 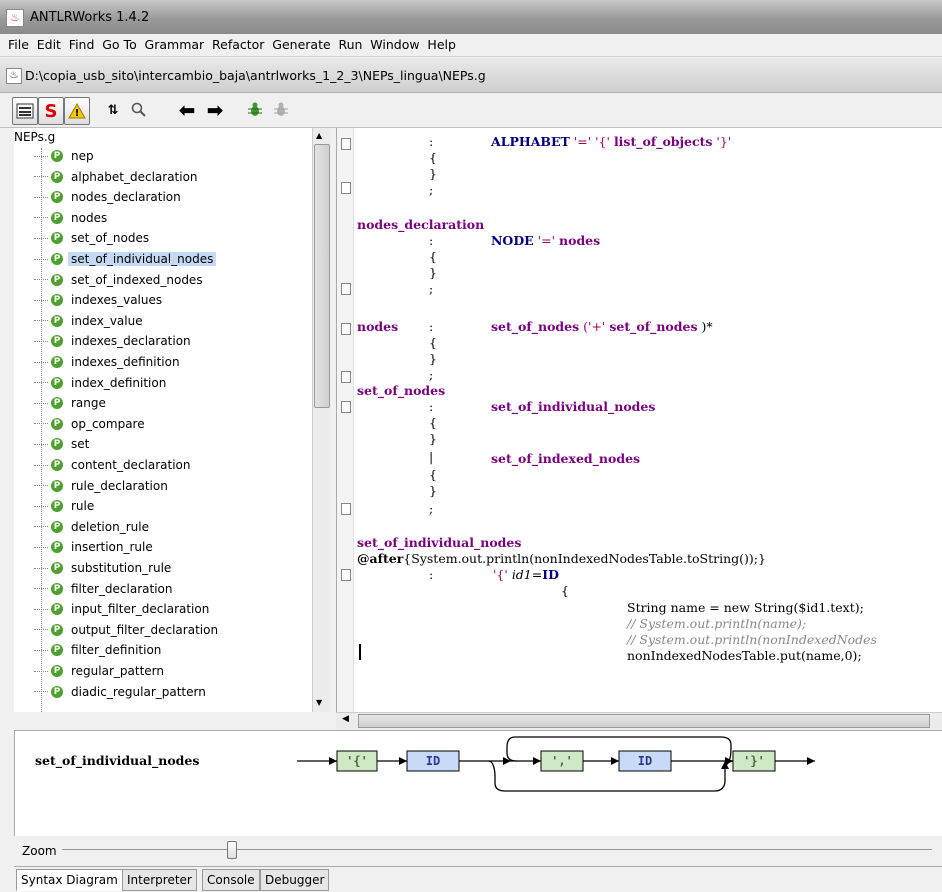 I want to click on window-title-bar: ♨ ANTLRWorks 1.4.2, so click(x=471, y=17).